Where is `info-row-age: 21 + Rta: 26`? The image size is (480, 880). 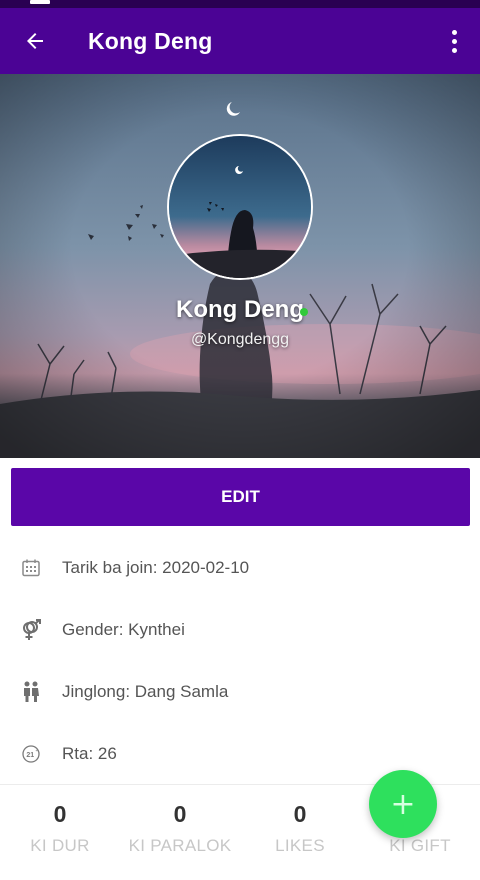
info-row-age: 21 + Rta: 26 is located at coordinates (240, 754).